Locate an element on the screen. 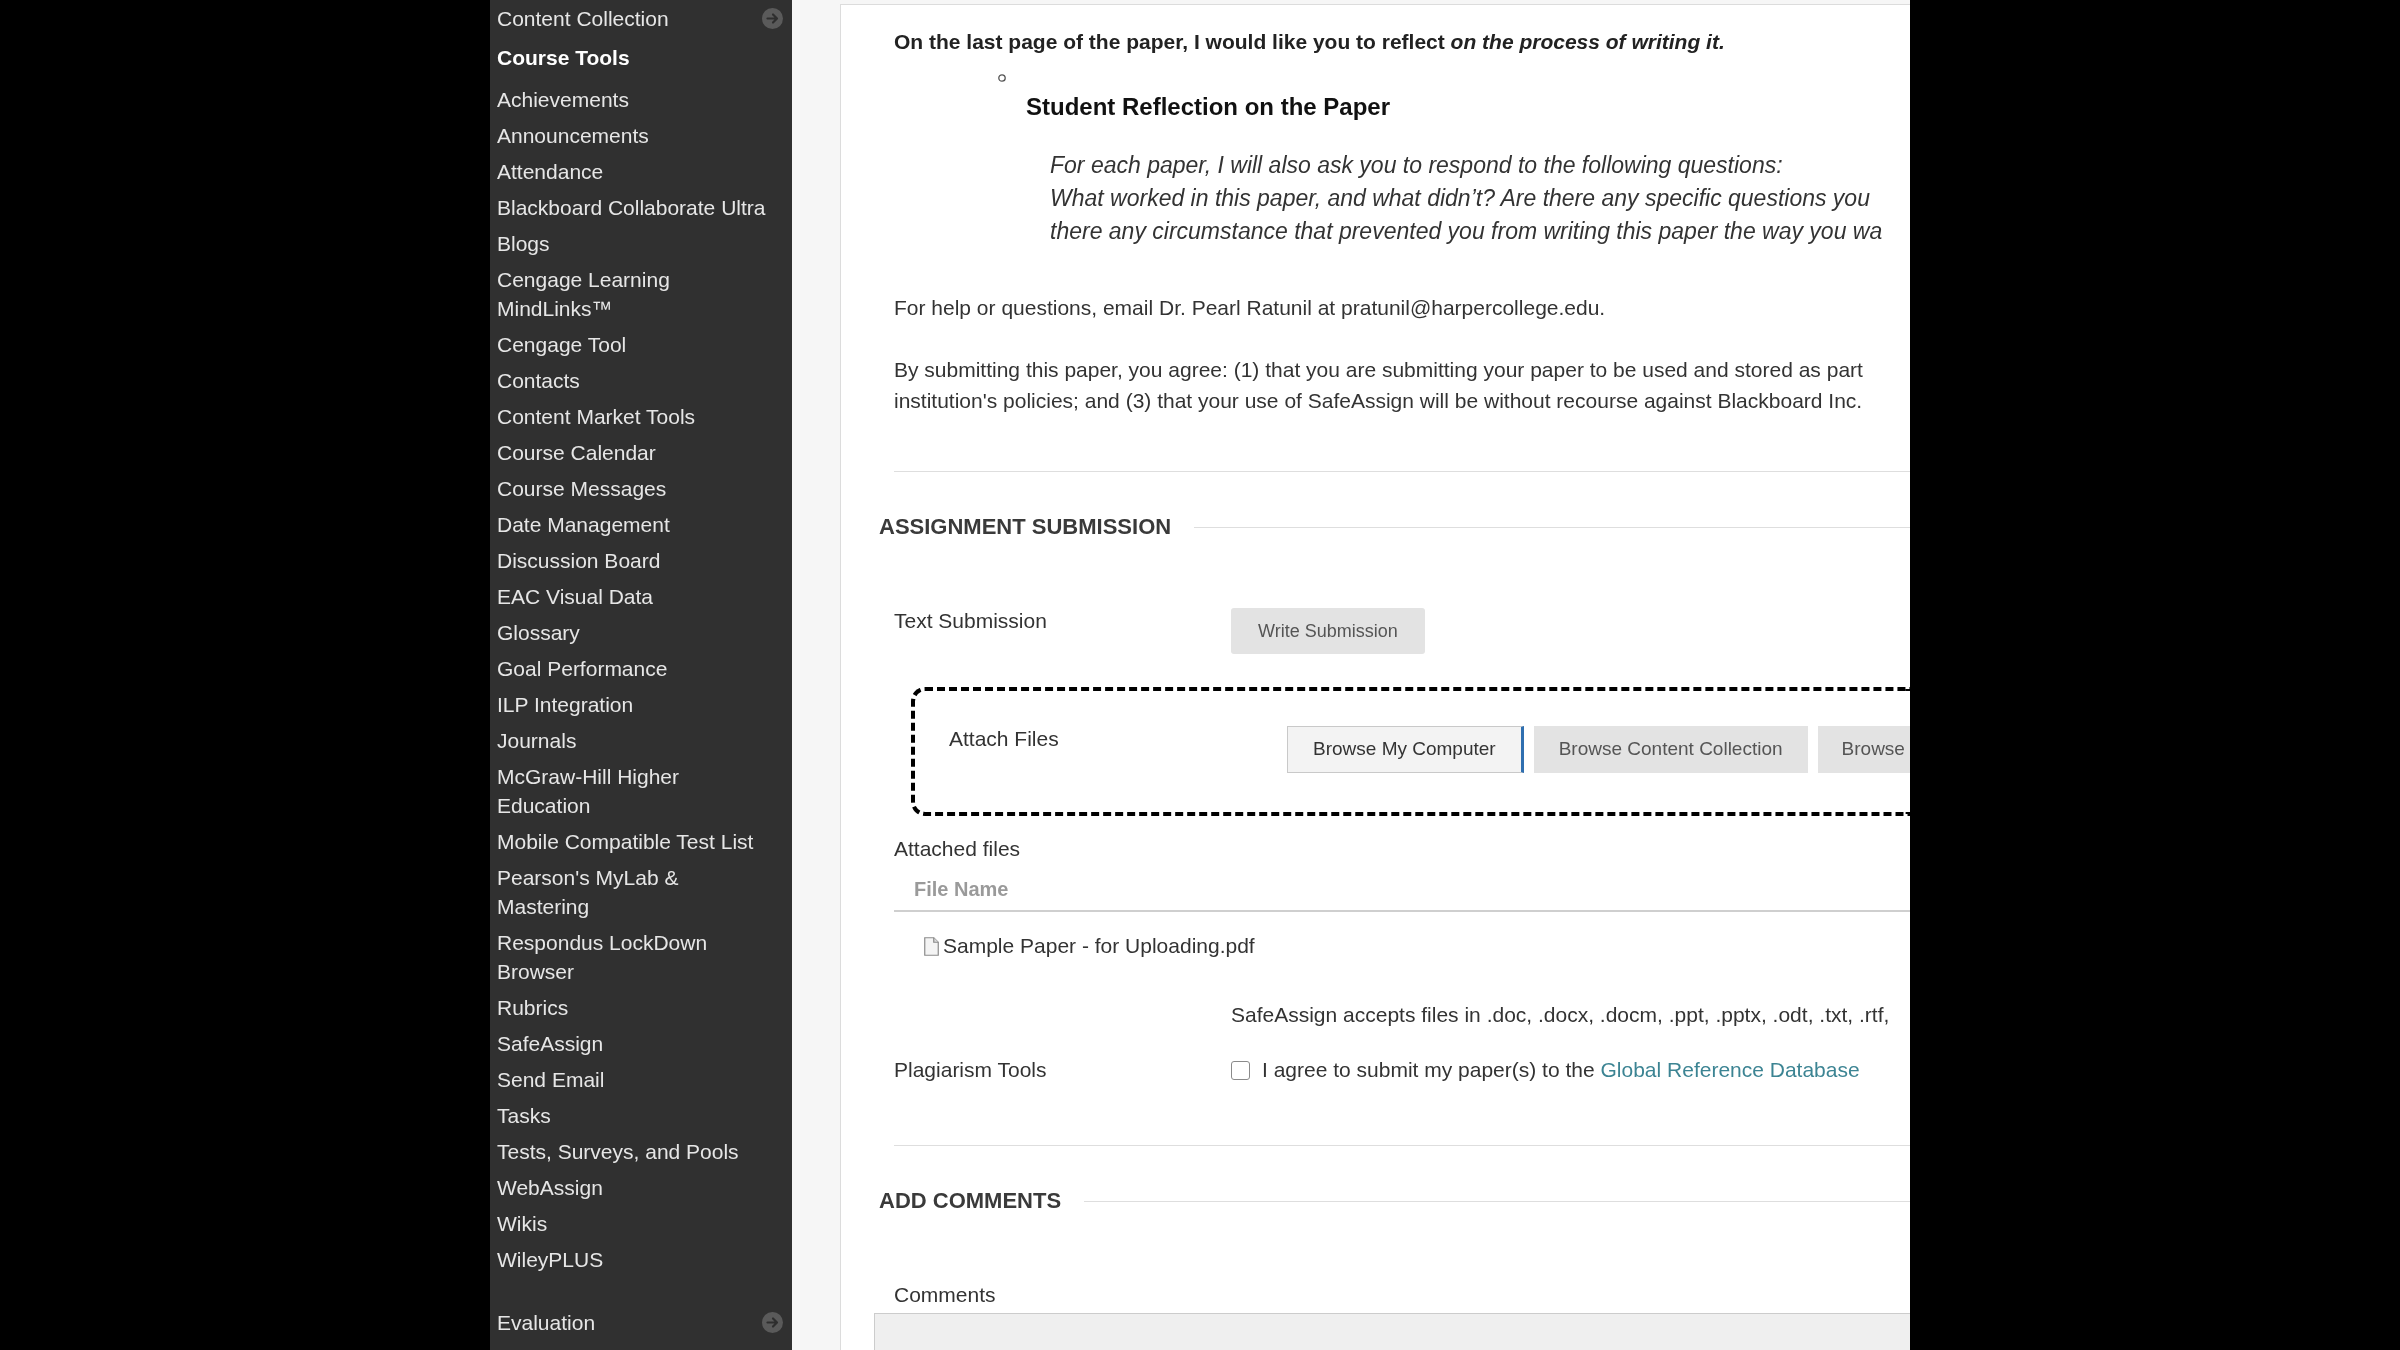  agreement-text: By submitting this paper, you agree: (1) that you are submitting your paper to be used and stored as part is located at coordinates (1378, 369).